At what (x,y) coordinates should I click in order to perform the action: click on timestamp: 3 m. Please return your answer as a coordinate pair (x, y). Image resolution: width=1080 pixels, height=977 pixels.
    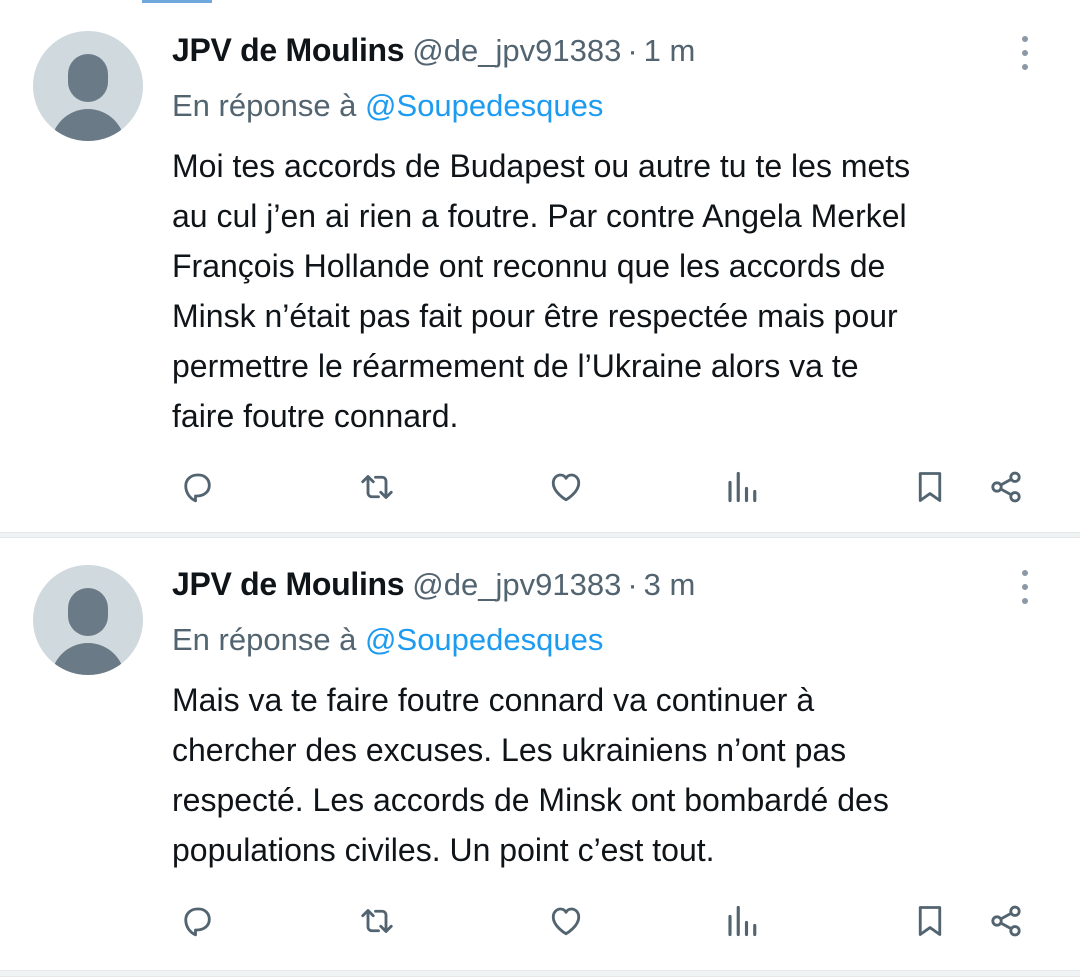
    Looking at the image, I should click on (670, 584).